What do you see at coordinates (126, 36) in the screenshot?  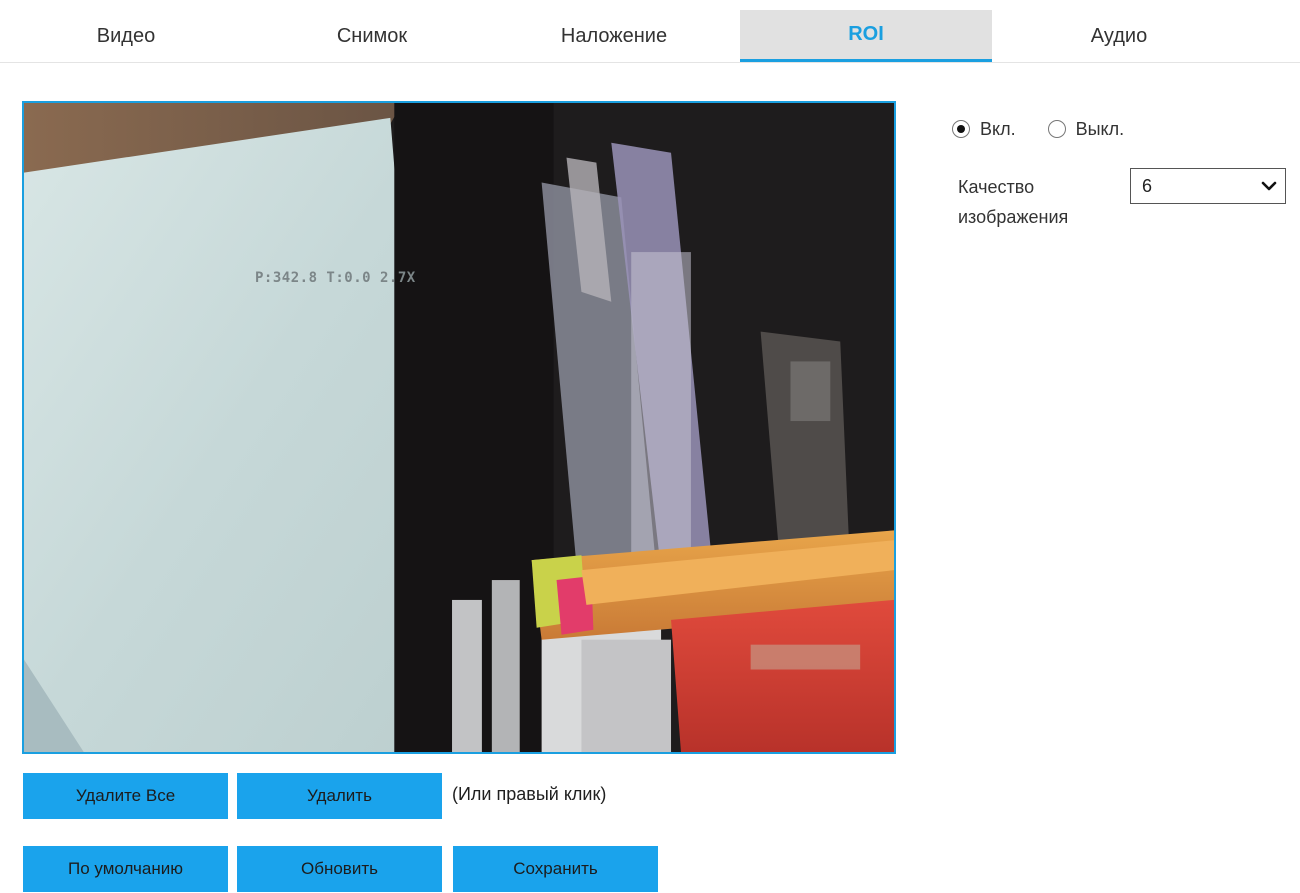 I see `tab-video: Видео` at bounding box center [126, 36].